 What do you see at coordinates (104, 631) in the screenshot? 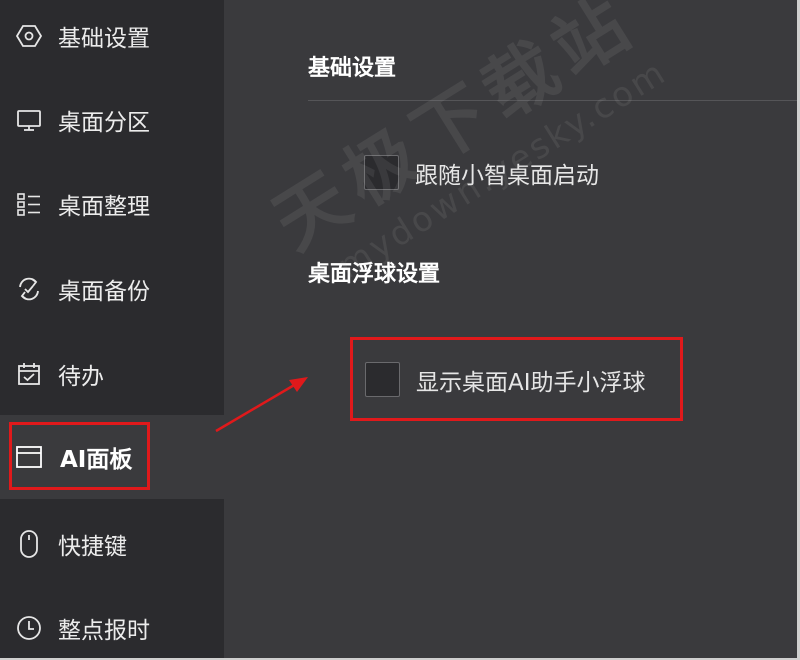
I see `sidebar-item-label: 整点报时` at bounding box center [104, 631].